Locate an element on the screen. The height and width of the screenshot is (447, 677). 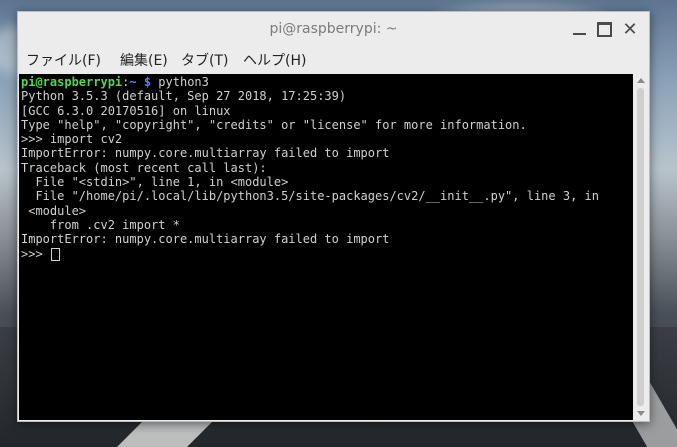
scrollbar-thumb is located at coordinates (640, 247).